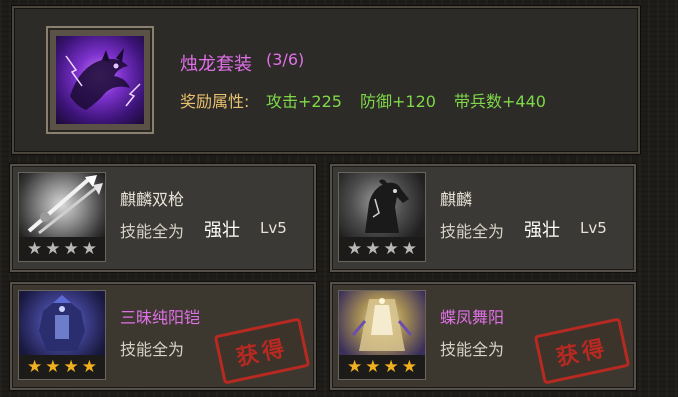 The image size is (678, 397). Describe the element at coordinates (382, 205) in the screenshot. I see `horse-icon` at that location.